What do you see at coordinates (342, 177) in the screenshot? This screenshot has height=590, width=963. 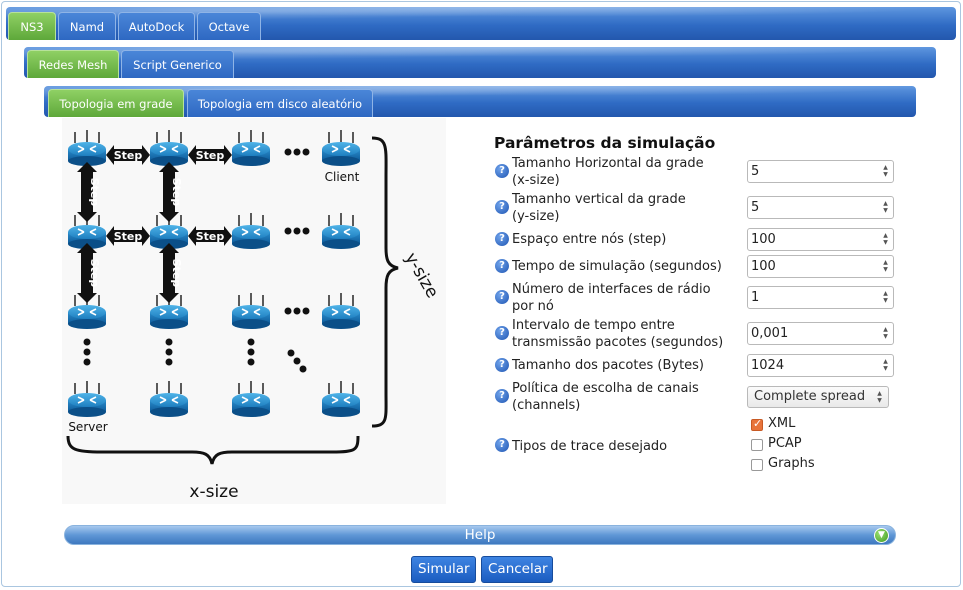 I see `client-label: Client` at bounding box center [342, 177].